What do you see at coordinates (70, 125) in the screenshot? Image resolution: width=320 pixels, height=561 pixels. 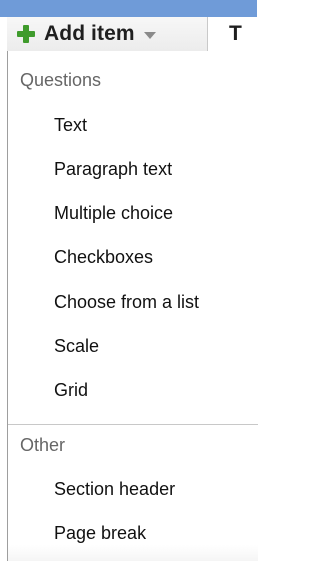 I see `menu-item-text: Text` at bounding box center [70, 125].